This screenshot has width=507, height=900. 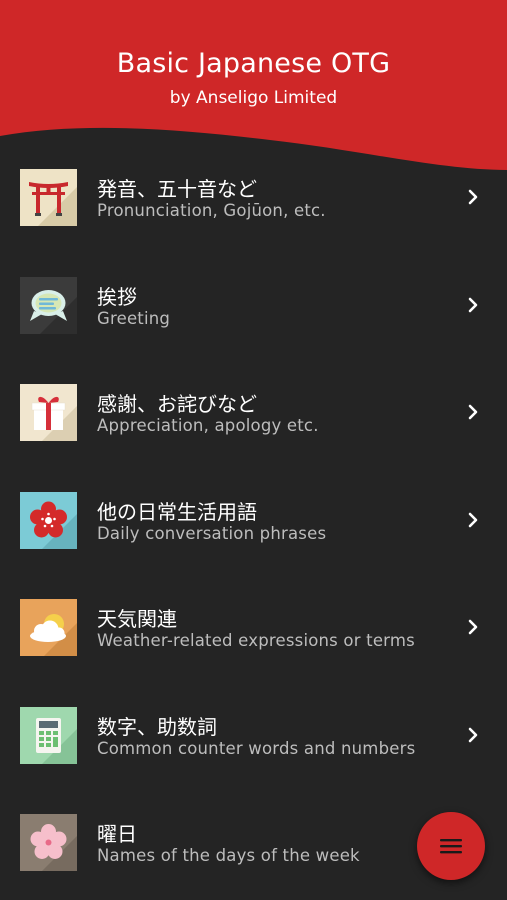 What do you see at coordinates (228, 855) in the screenshot?
I see `item-subtitle-en: Names of the days of the week` at bounding box center [228, 855].